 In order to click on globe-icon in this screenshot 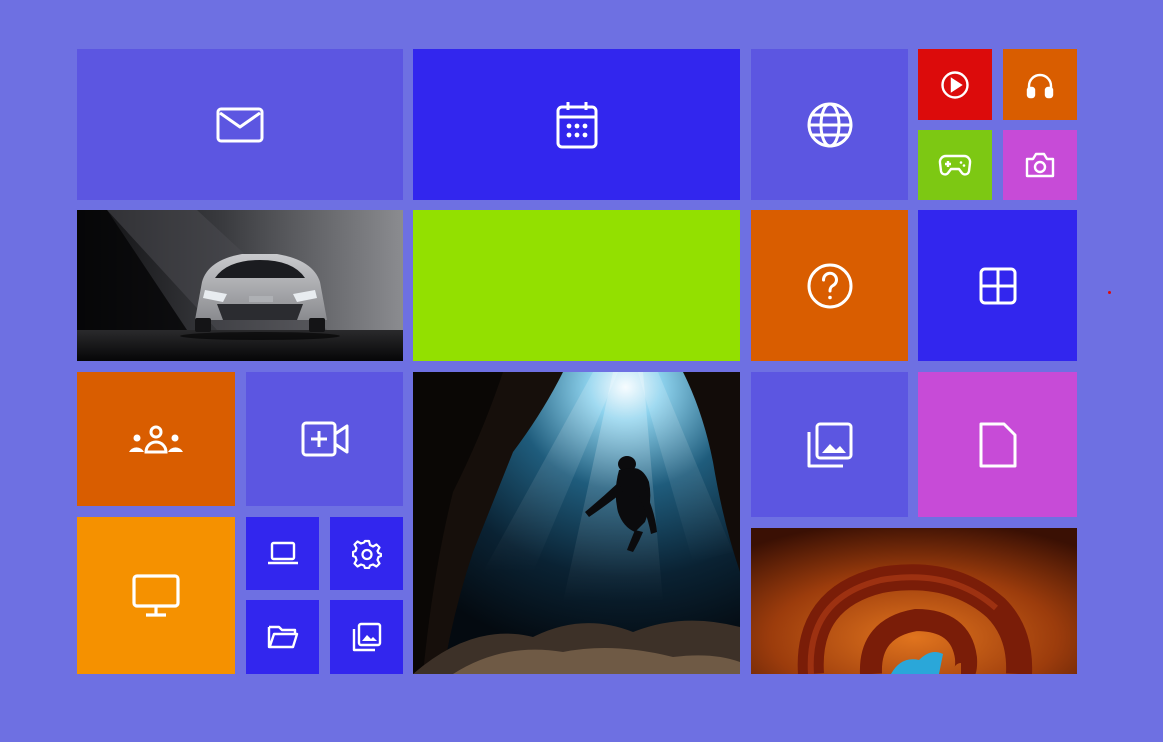, I will do `click(829, 124)`.